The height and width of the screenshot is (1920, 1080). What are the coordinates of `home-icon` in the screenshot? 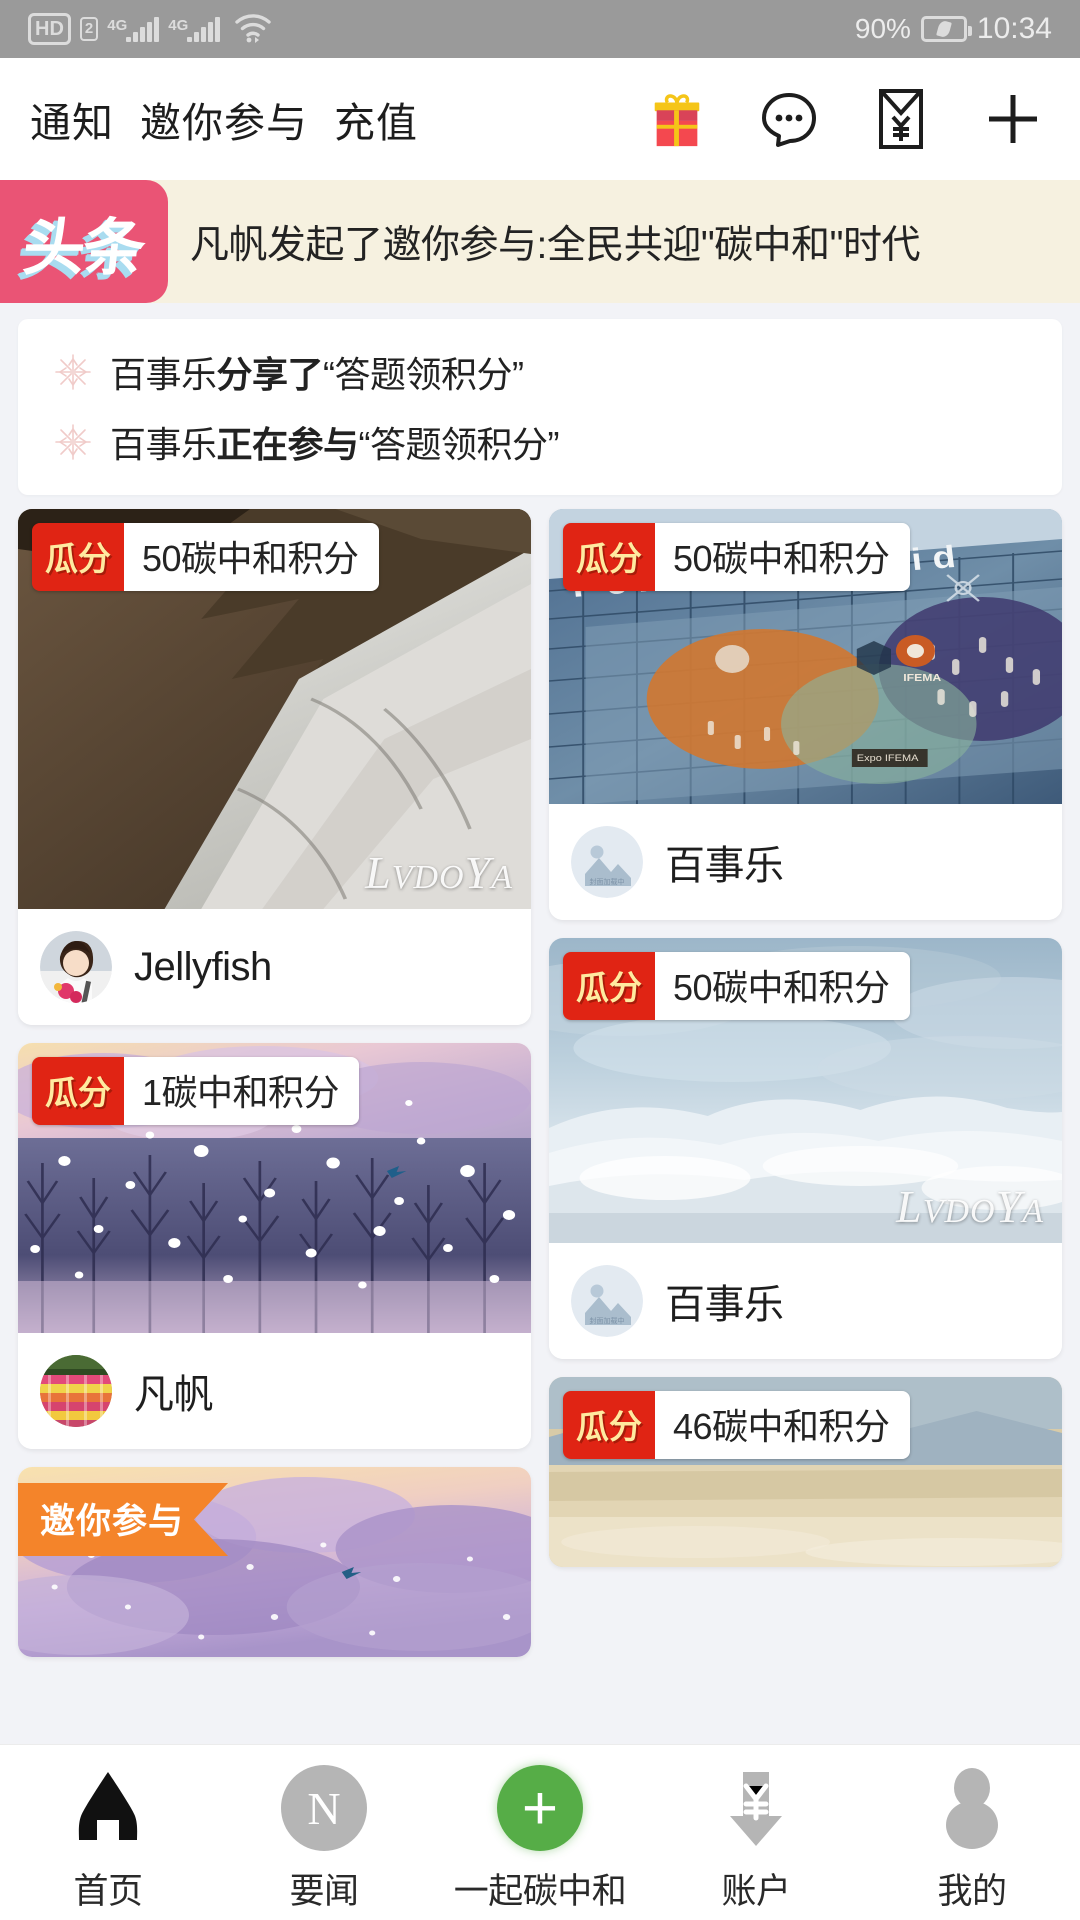 It's located at (108, 1808).